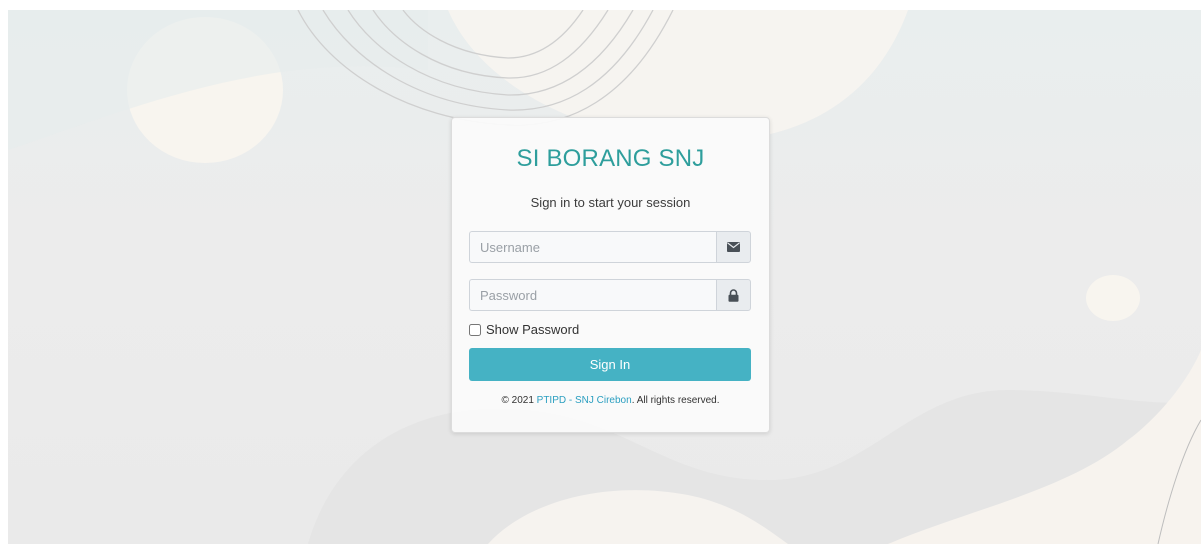 This screenshot has width=1201, height=544. I want to click on show-password-toggle: Show Password, so click(524, 329).